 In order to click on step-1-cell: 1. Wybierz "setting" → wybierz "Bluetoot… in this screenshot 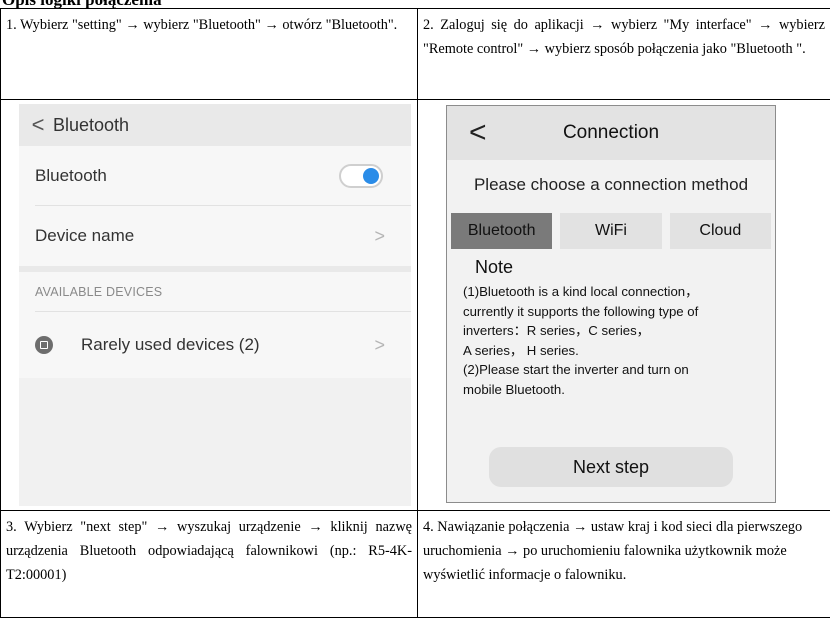, I will do `click(209, 54)`.